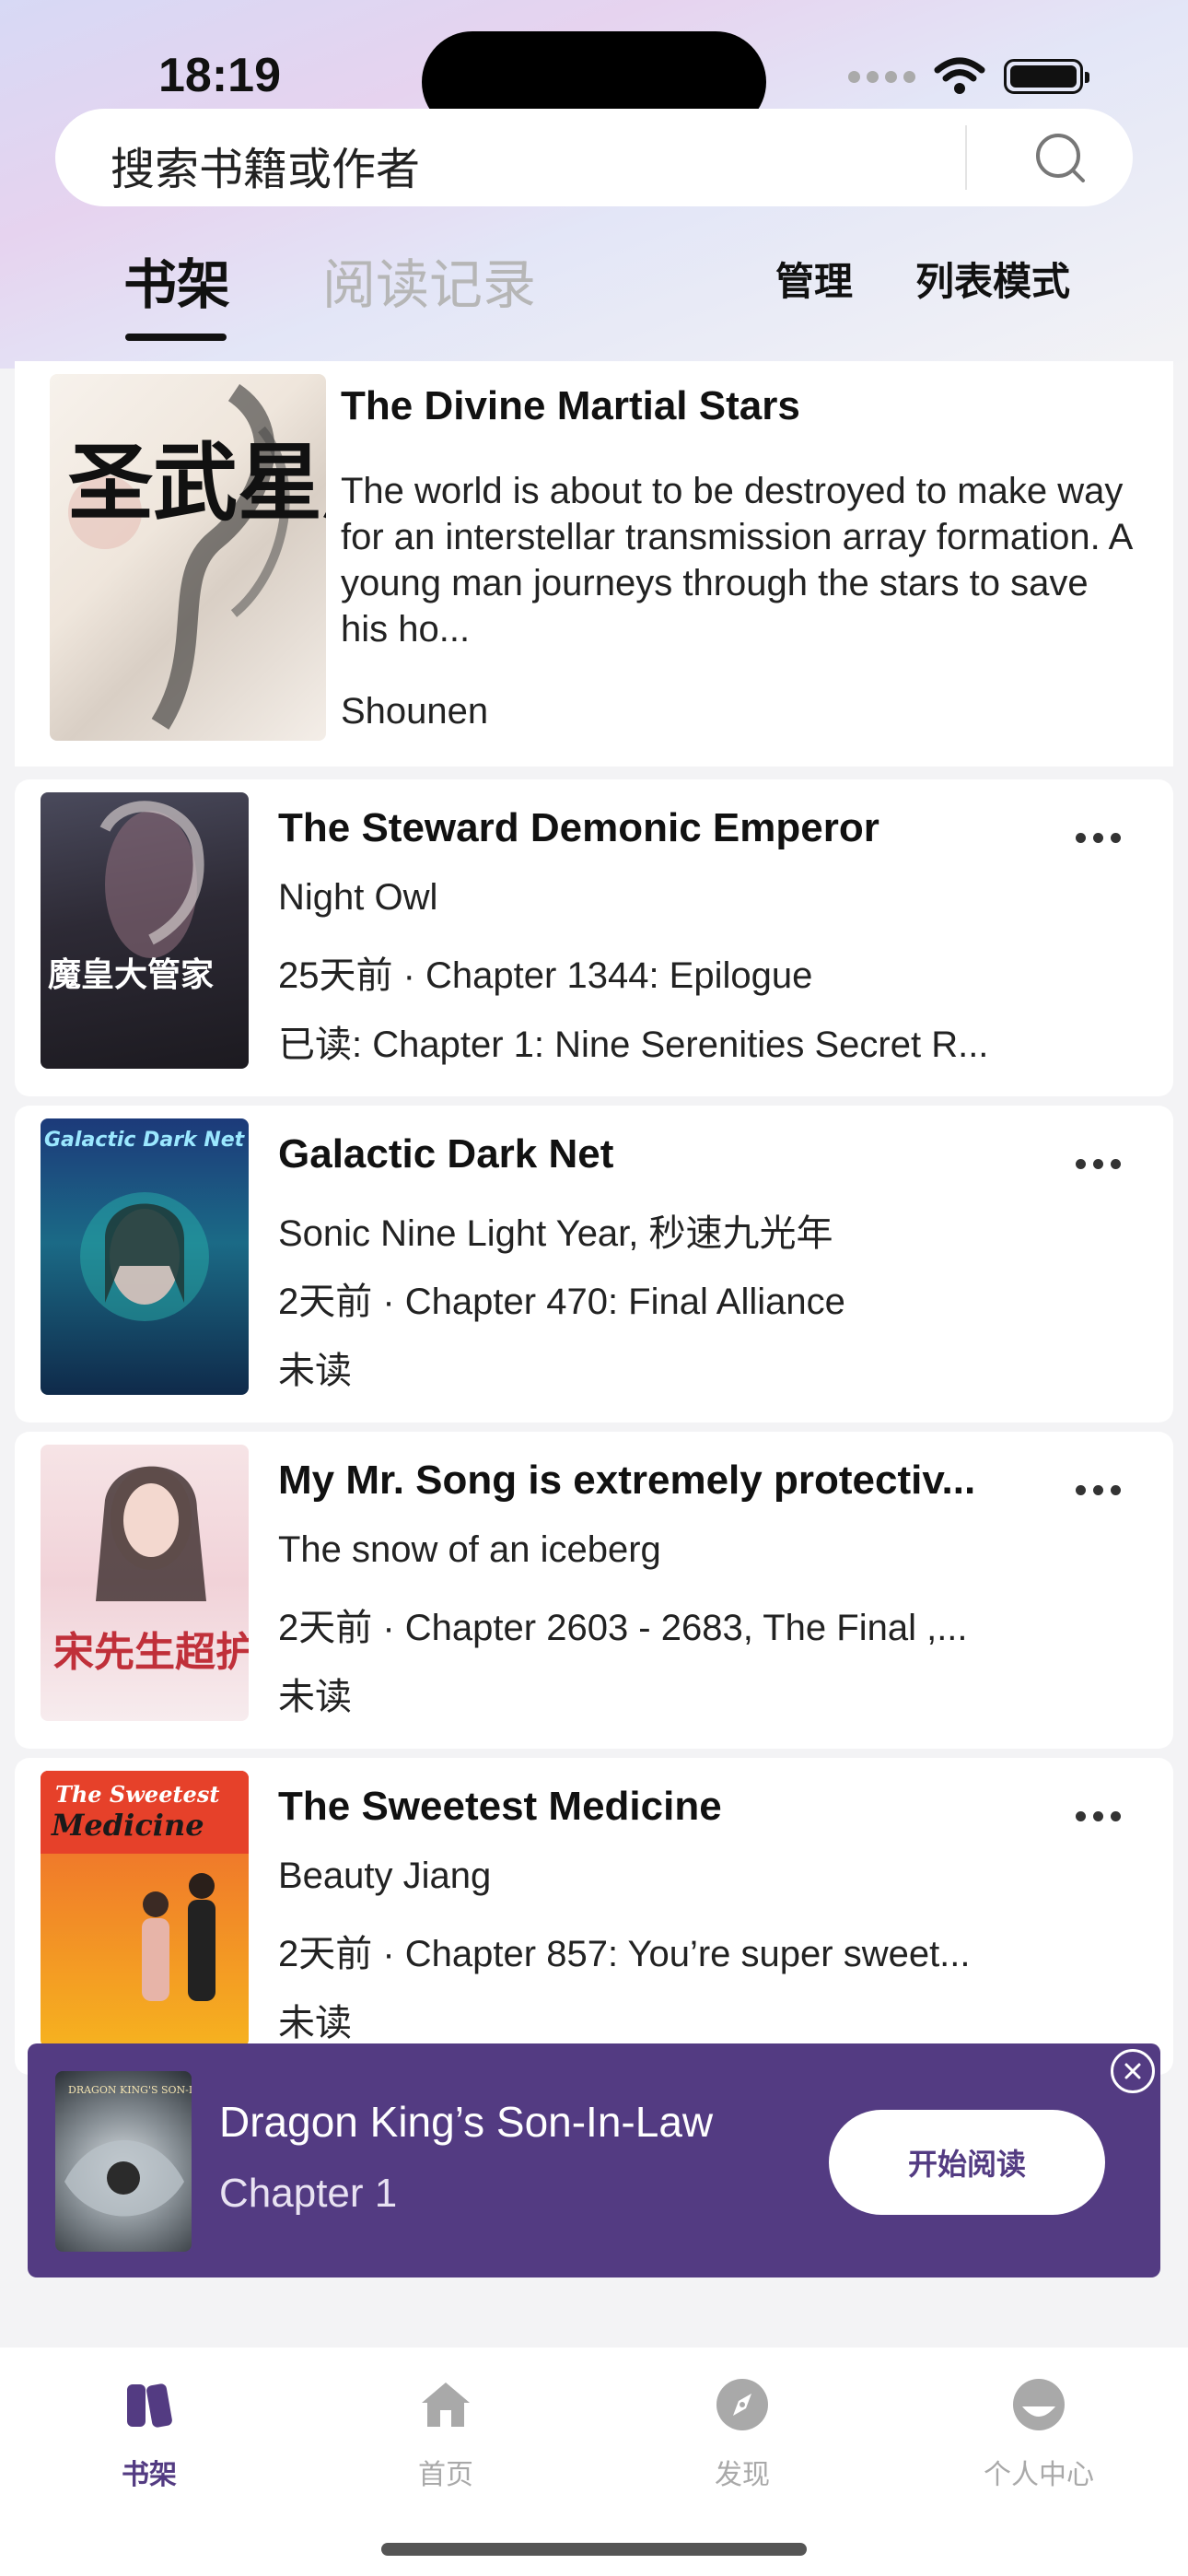 This screenshot has height=2576, width=1188. I want to click on book-cover: The Sweetest Medicine, so click(145, 1909).